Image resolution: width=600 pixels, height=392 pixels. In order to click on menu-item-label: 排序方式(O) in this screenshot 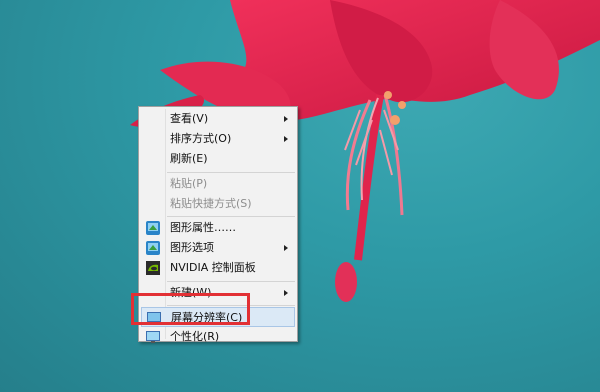, I will do `click(201, 138)`.